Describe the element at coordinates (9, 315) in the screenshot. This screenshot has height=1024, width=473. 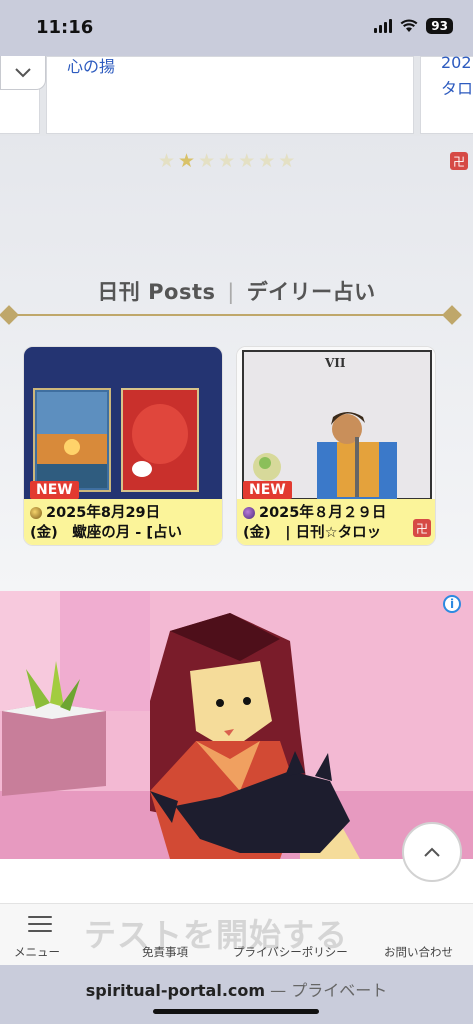
I see `divider-diamond-left` at that location.